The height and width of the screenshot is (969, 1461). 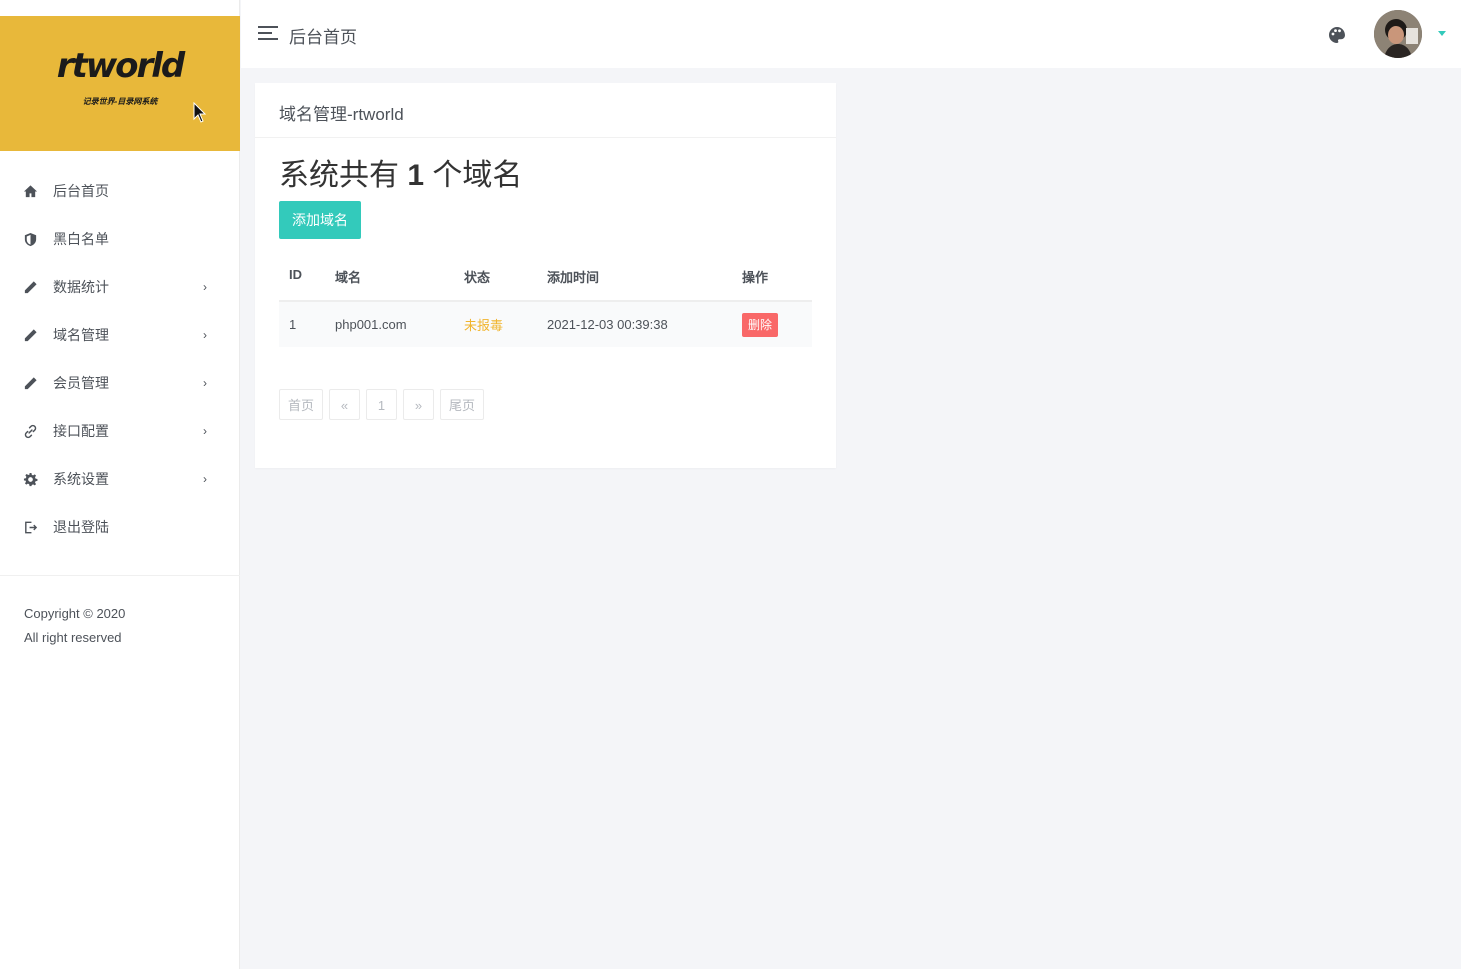 What do you see at coordinates (1398, 34) in the screenshot?
I see `avatar` at bounding box center [1398, 34].